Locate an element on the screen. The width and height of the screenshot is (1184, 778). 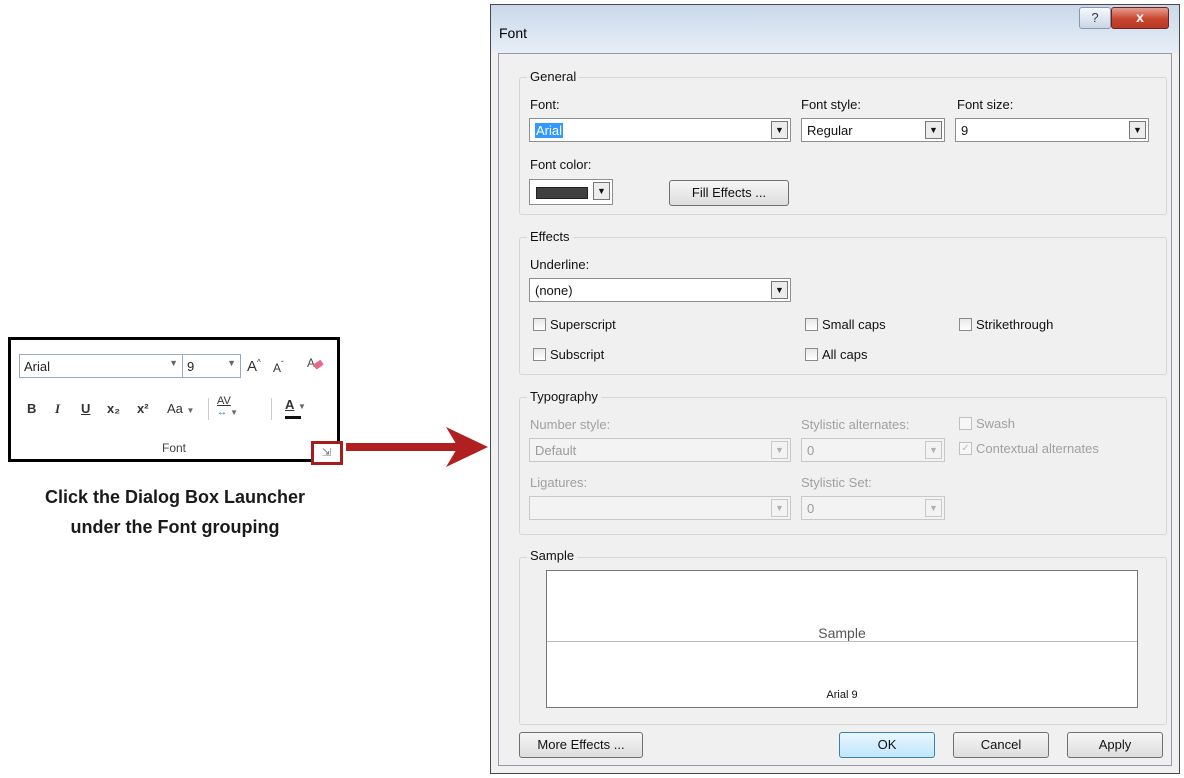
grow-font-button: A^ is located at coordinates (254, 365).